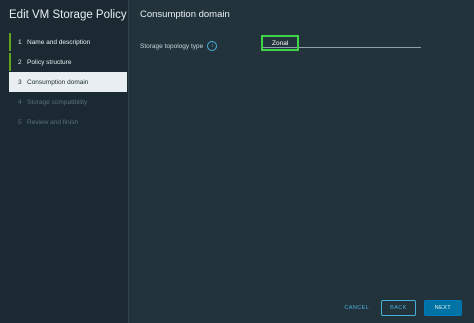  Describe the element at coordinates (20, 122) in the screenshot. I see `step-number: 5` at that location.